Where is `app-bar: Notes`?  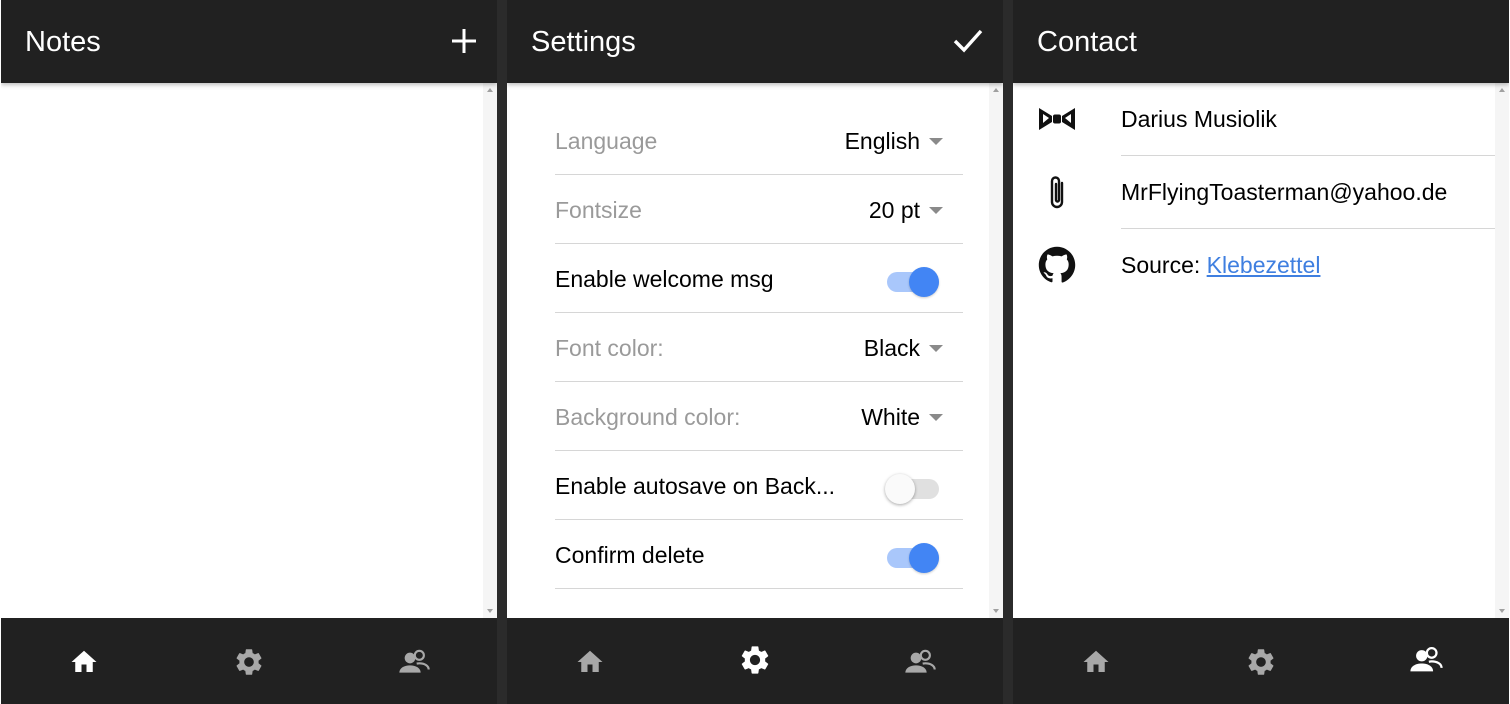
app-bar: Notes is located at coordinates (249, 41).